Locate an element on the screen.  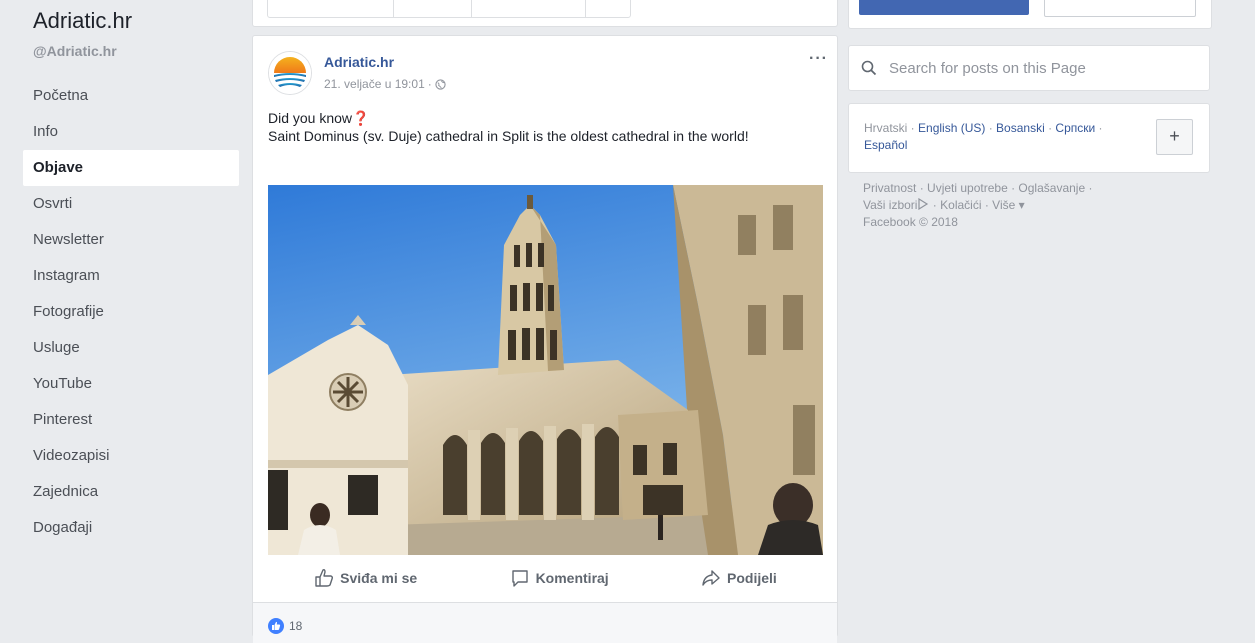
nav-item-fotografije: Fotografije is located at coordinates (131, 312).